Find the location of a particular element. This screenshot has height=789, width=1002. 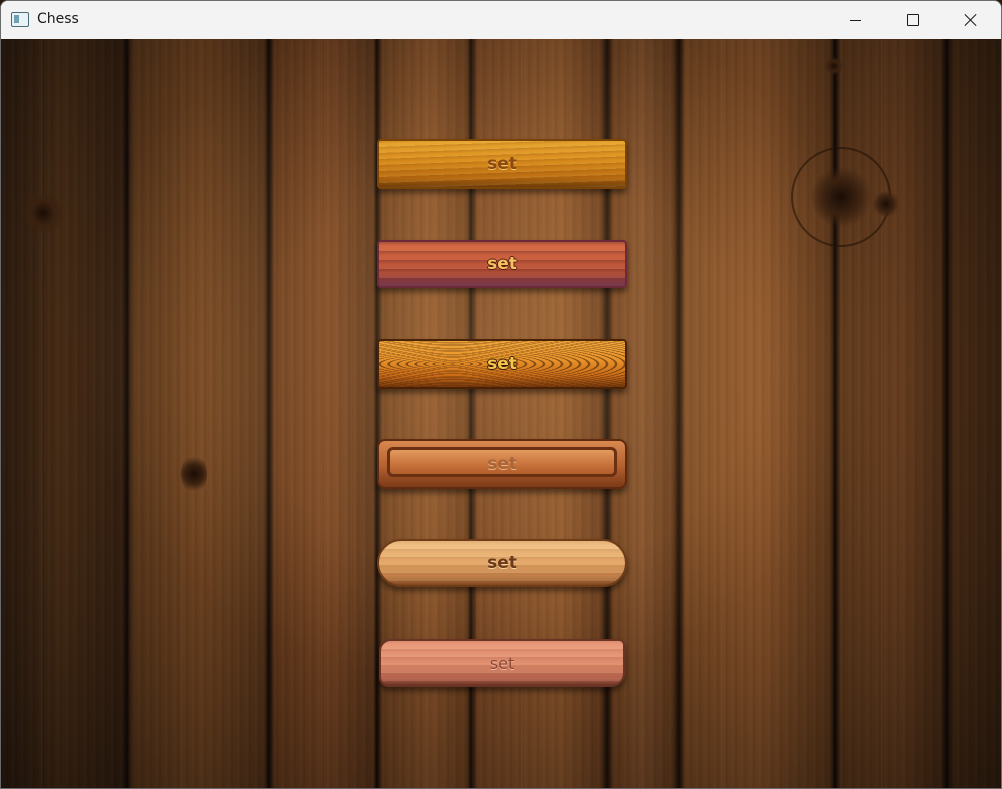

maximize-button is located at coordinates (913, 20).